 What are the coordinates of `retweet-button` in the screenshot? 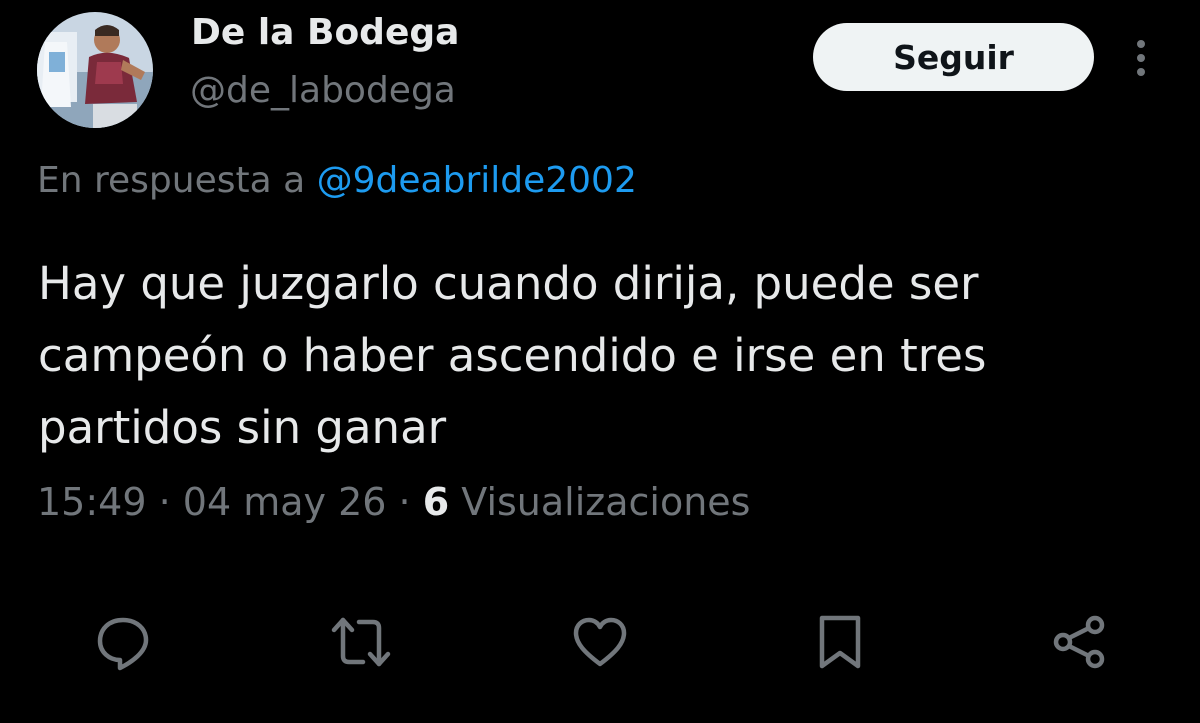 It's located at (361, 642).